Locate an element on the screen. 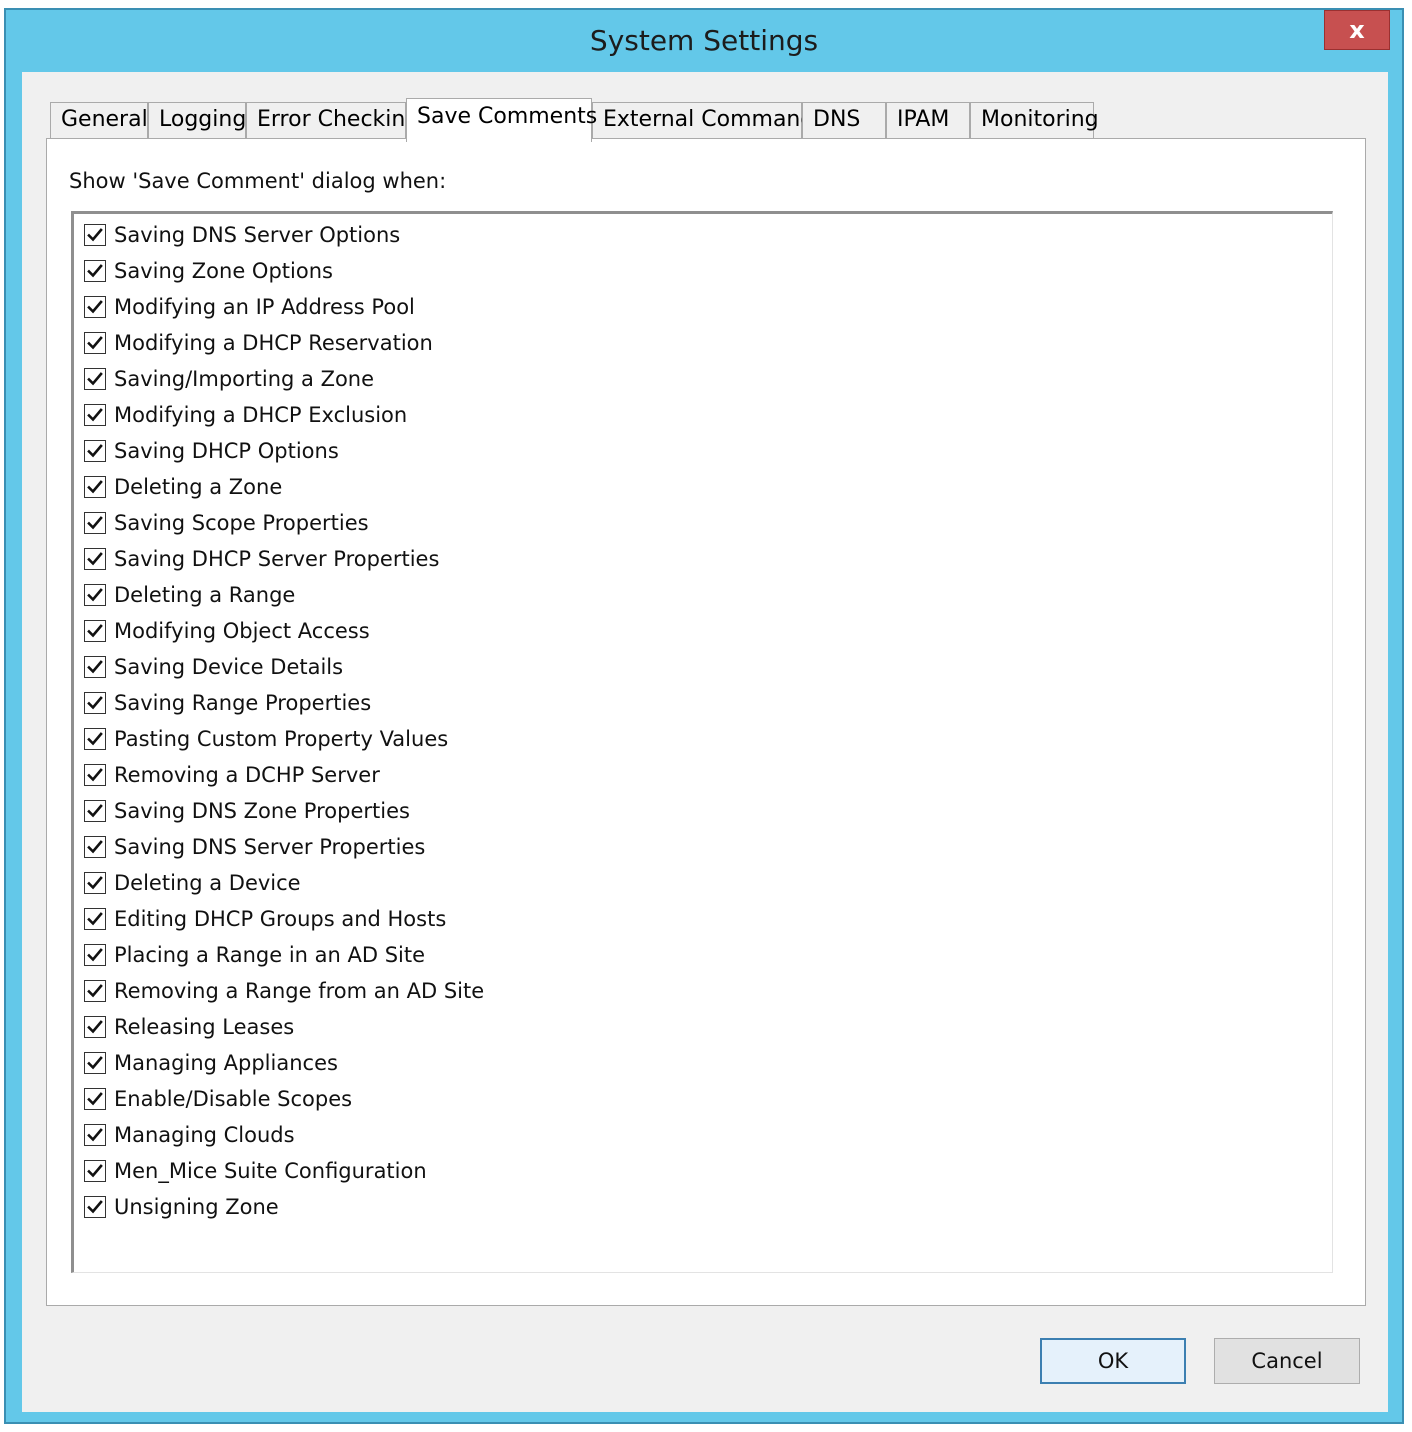 This screenshot has width=1412, height=1432. option-item: Unsigning Zone is located at coordinates (181, 1207).